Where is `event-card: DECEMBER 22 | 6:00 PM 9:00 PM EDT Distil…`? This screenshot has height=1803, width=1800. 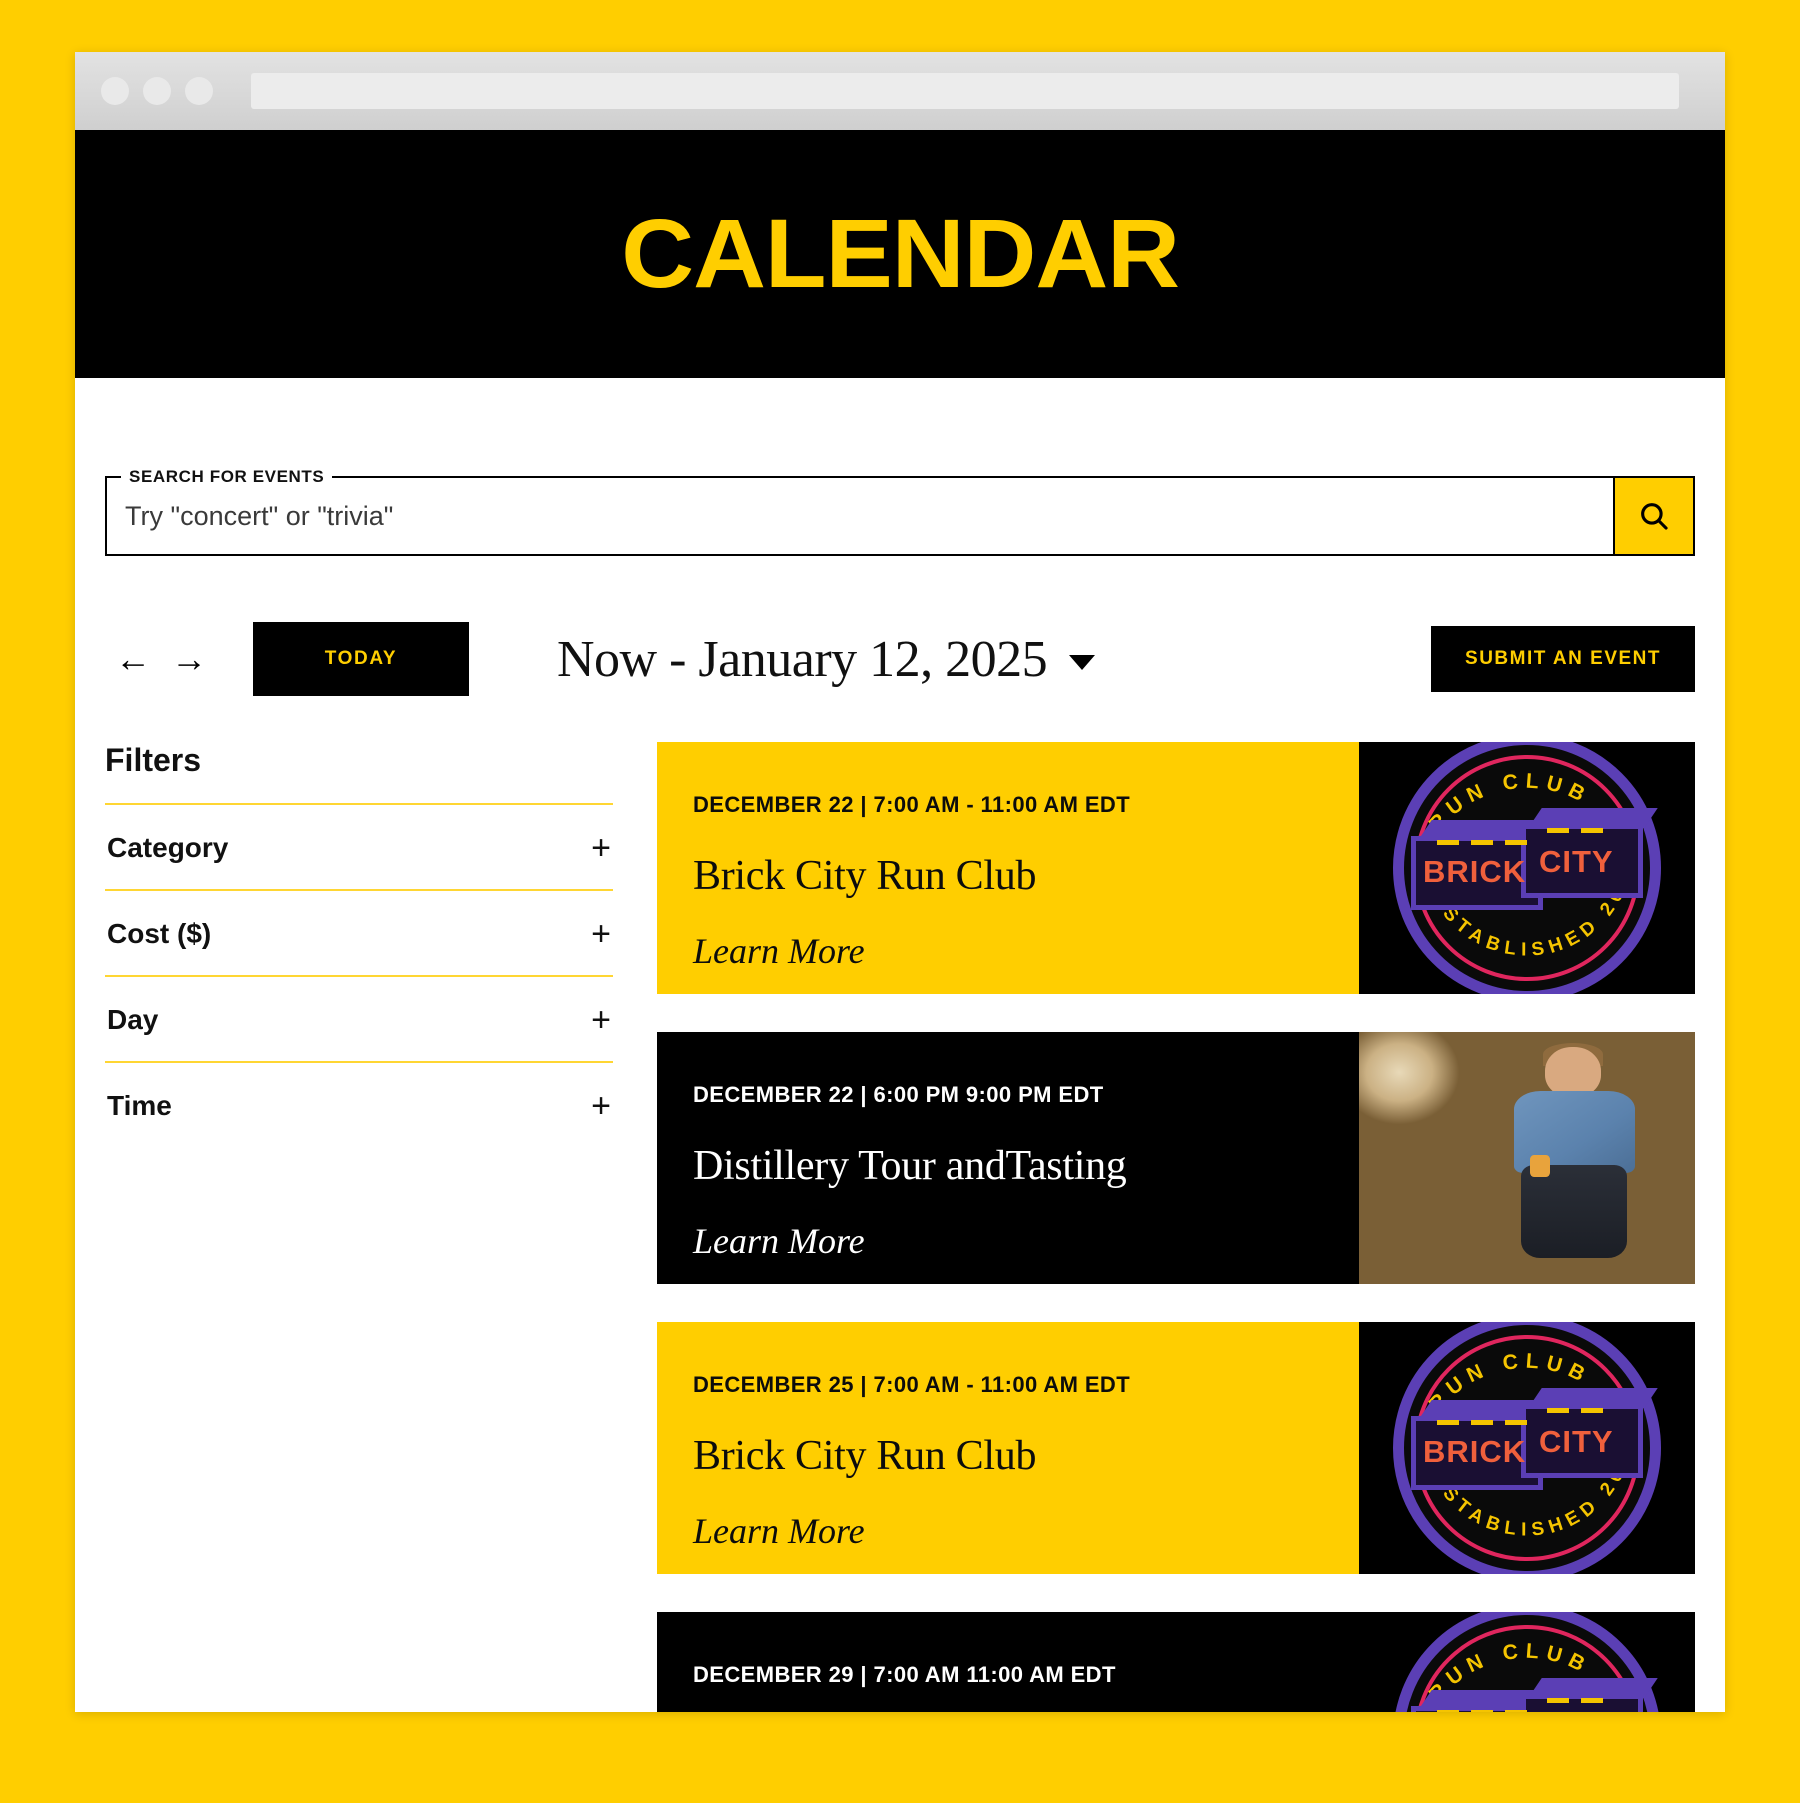 event-card: DECEMBER 22 | 6:00 PM 9:00 PM EDT Distil… is located at coordinates (1176, 1158).